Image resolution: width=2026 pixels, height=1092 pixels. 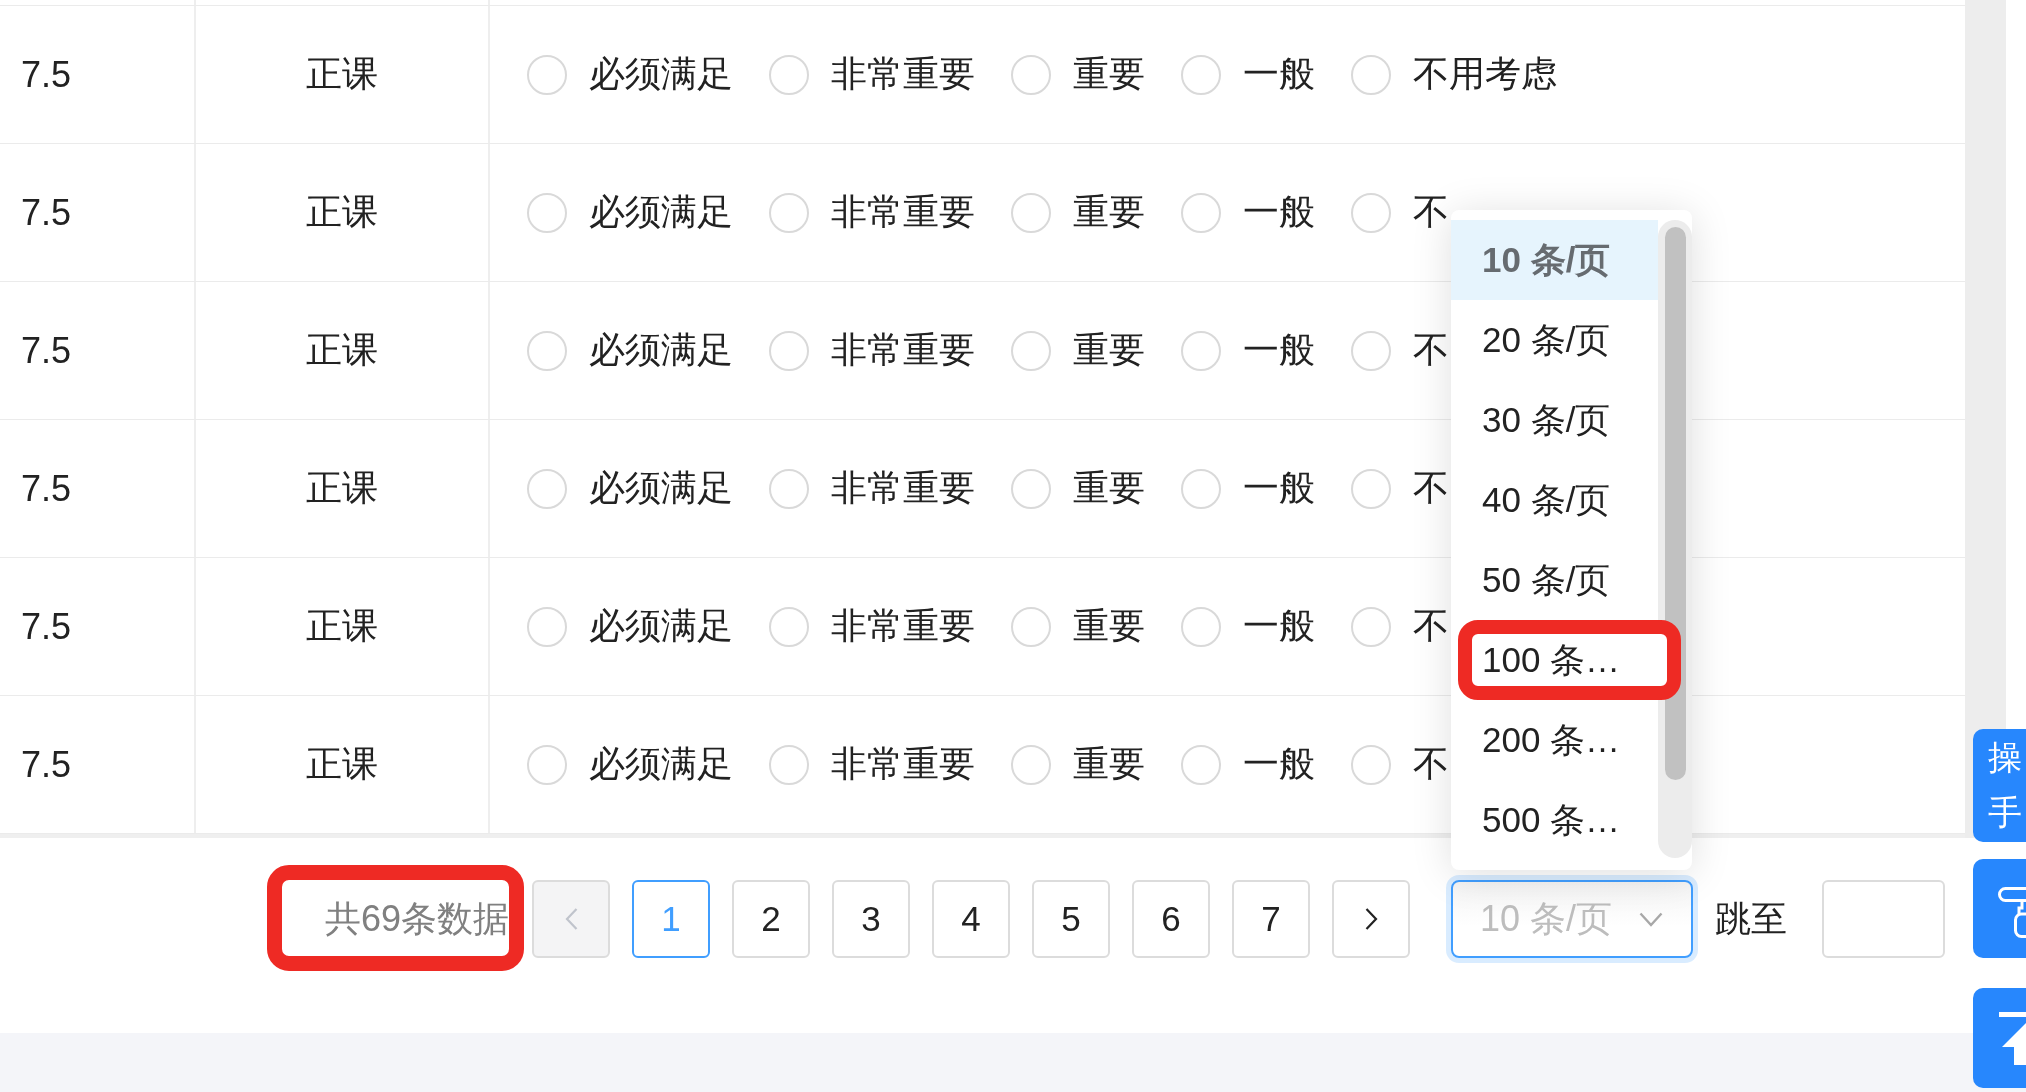 I want to click on page-button: 5, so click(x=1071, y=919).